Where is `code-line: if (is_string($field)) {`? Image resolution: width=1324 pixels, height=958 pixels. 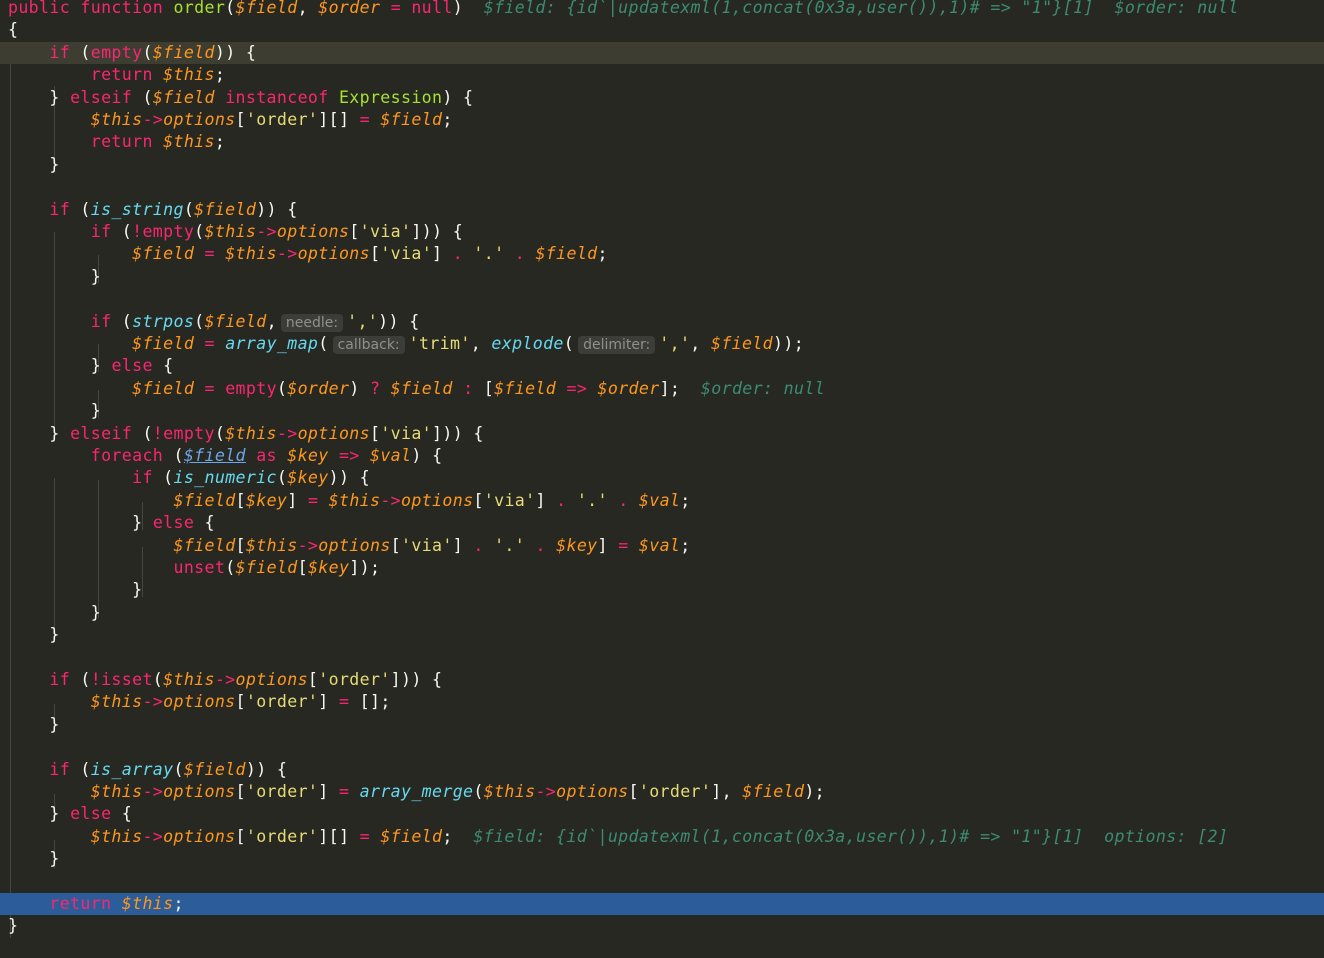 code-line: if (is_string($field)) { is located at coordinates (662, 210).